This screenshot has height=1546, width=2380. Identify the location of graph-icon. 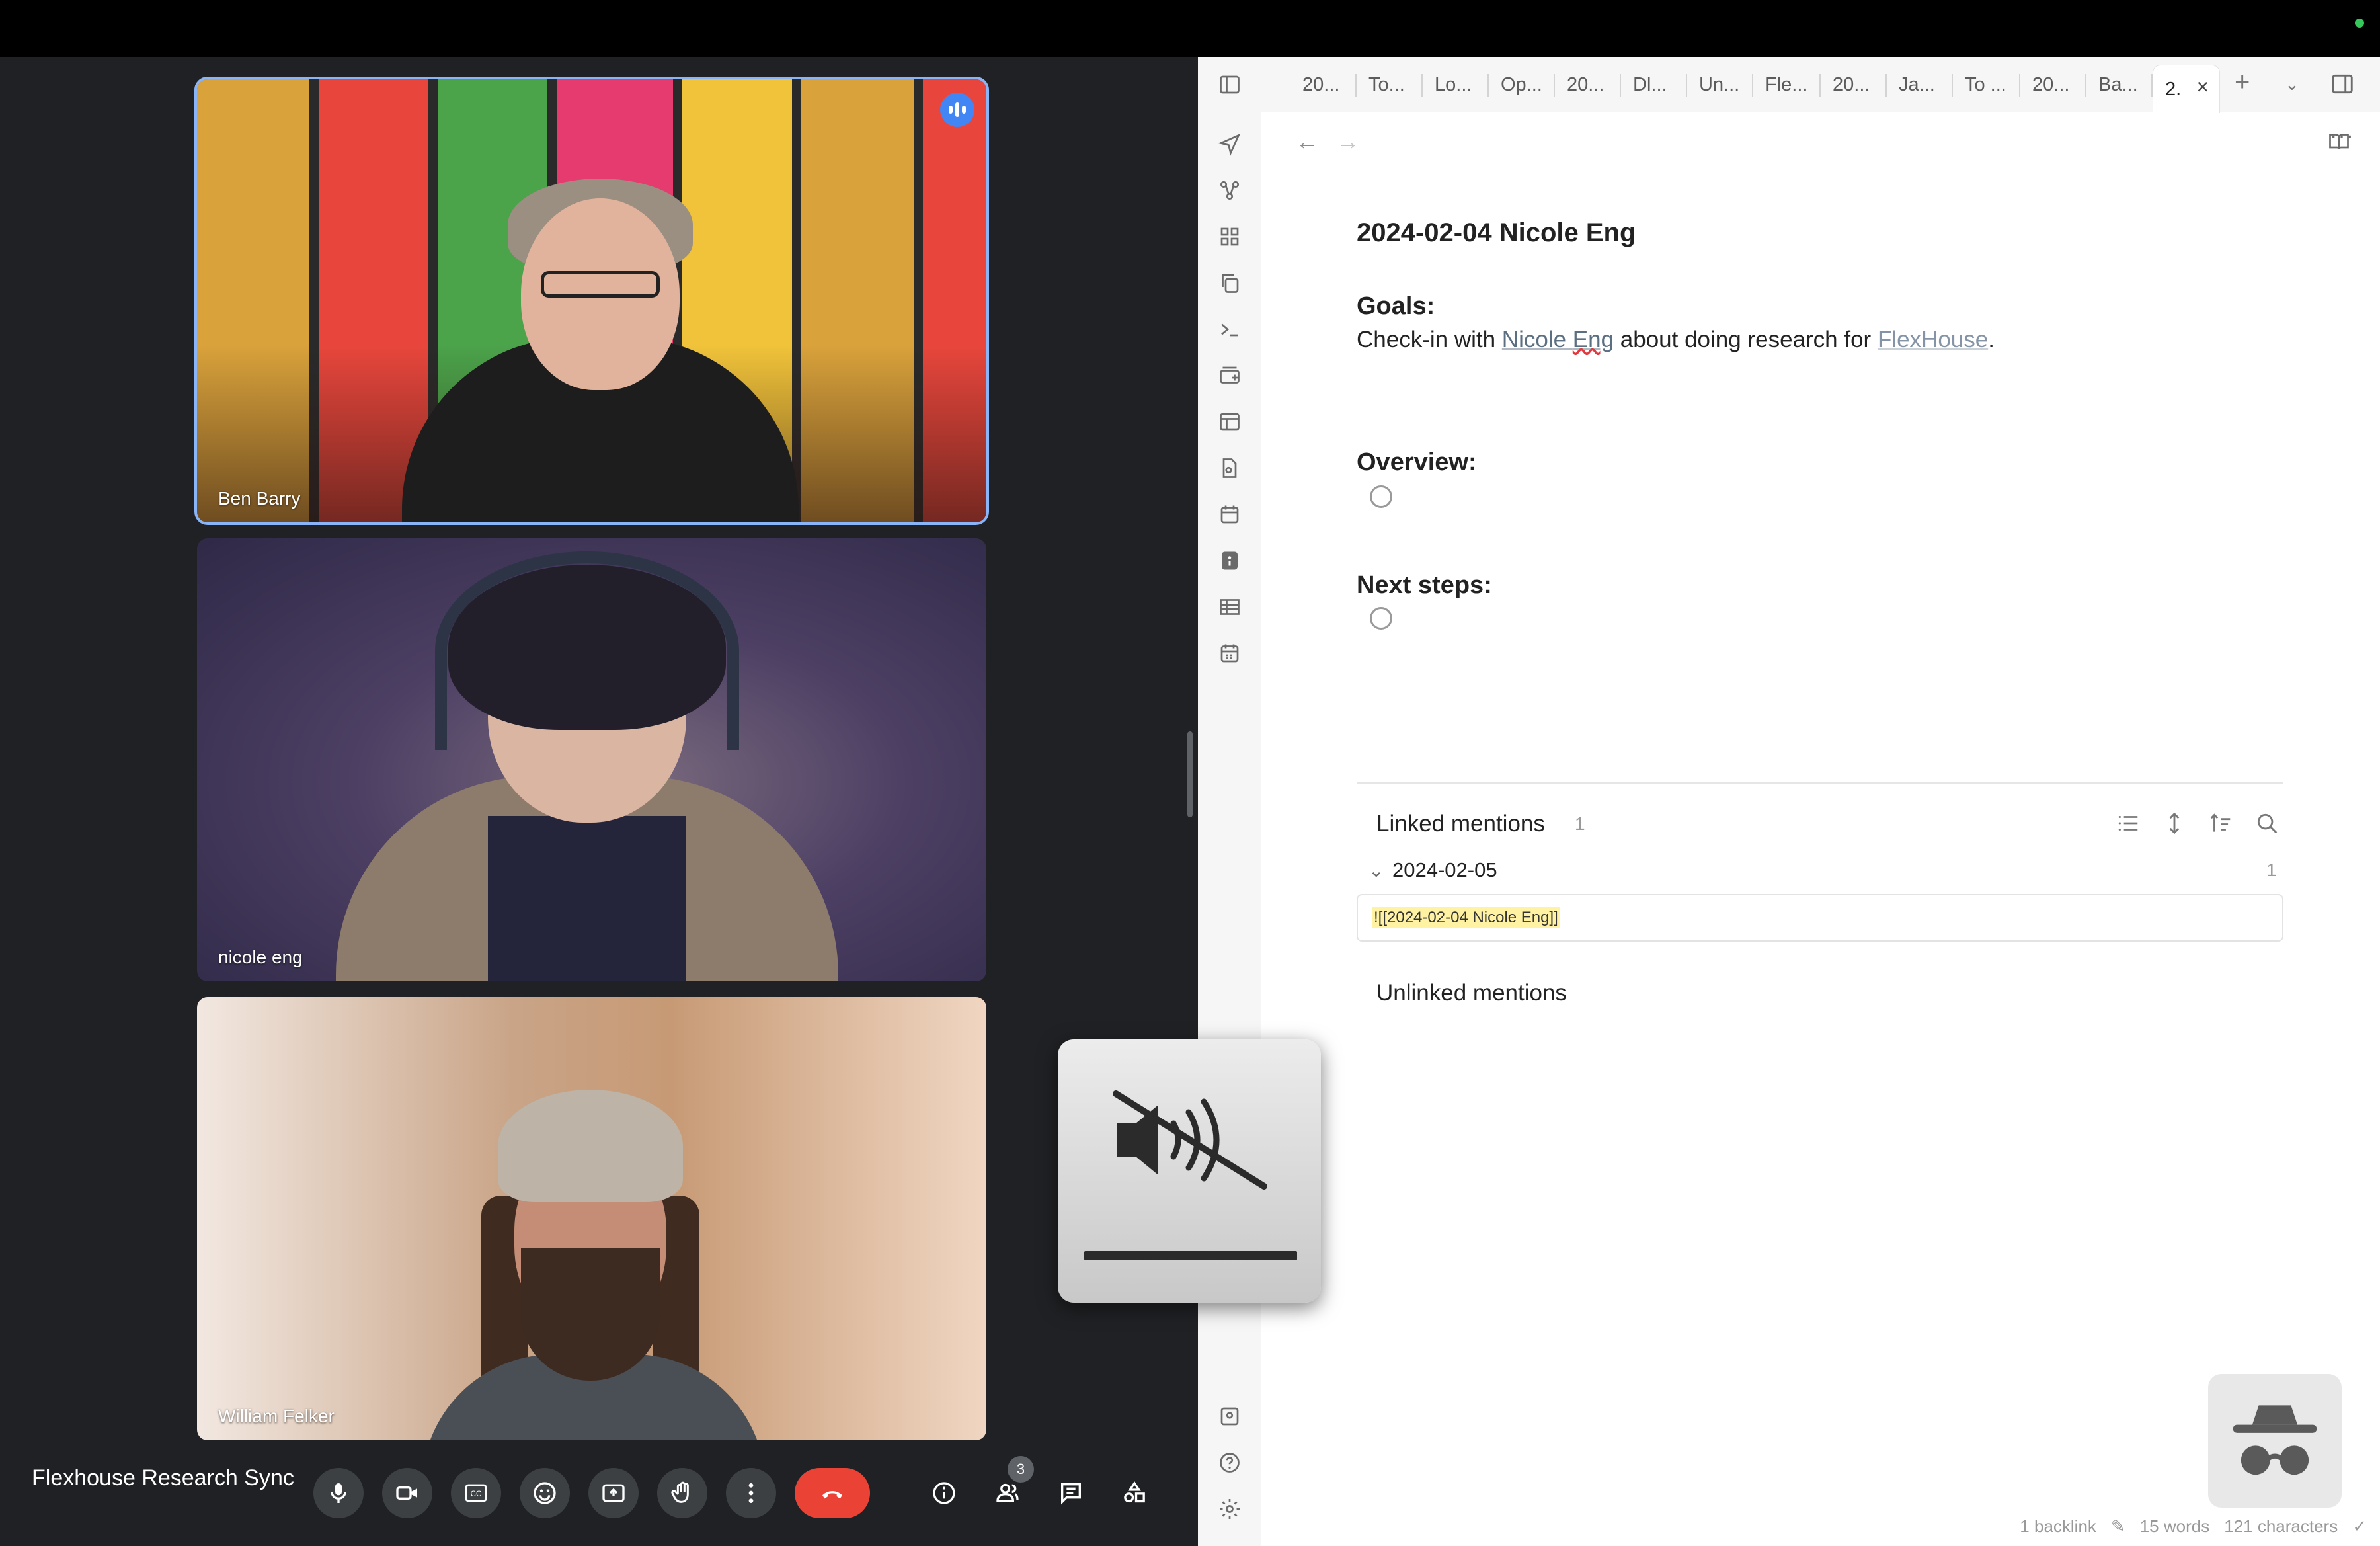
(1230, 190).